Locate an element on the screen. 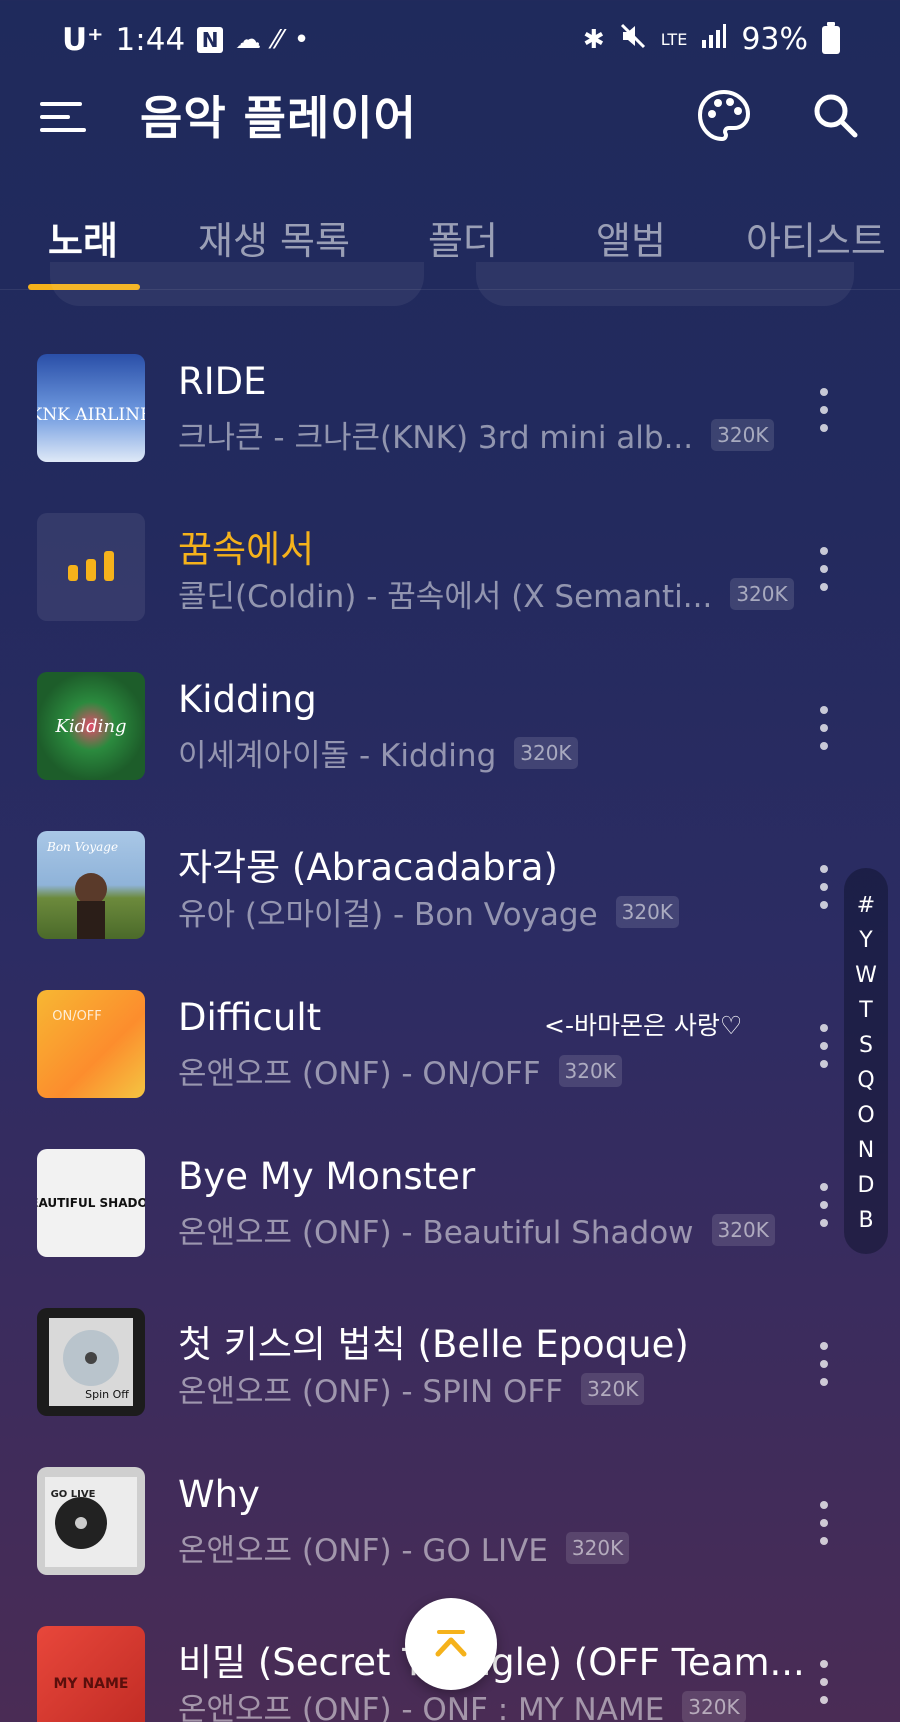  naver-icon: N is located at coordinates (210, 40).